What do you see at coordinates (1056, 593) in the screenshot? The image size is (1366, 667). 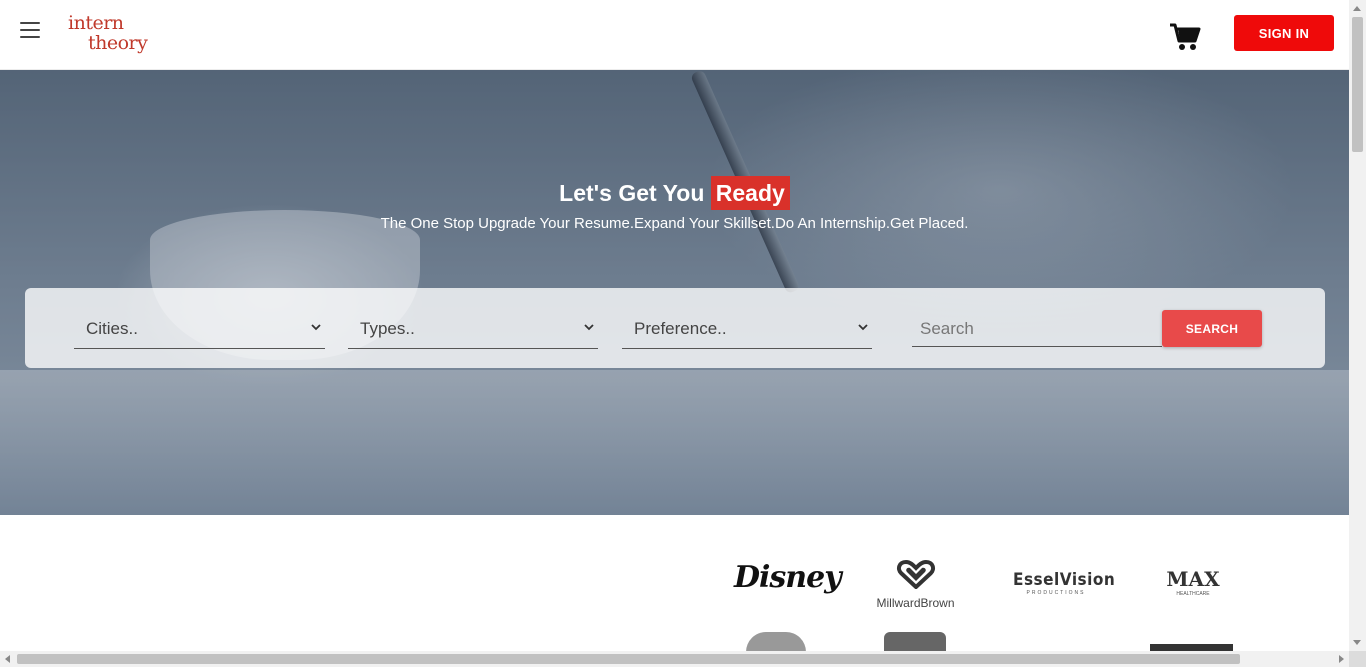 I see `essel-vision-subtext: PRODUCTIONS` at bounding box center [1056, 593].